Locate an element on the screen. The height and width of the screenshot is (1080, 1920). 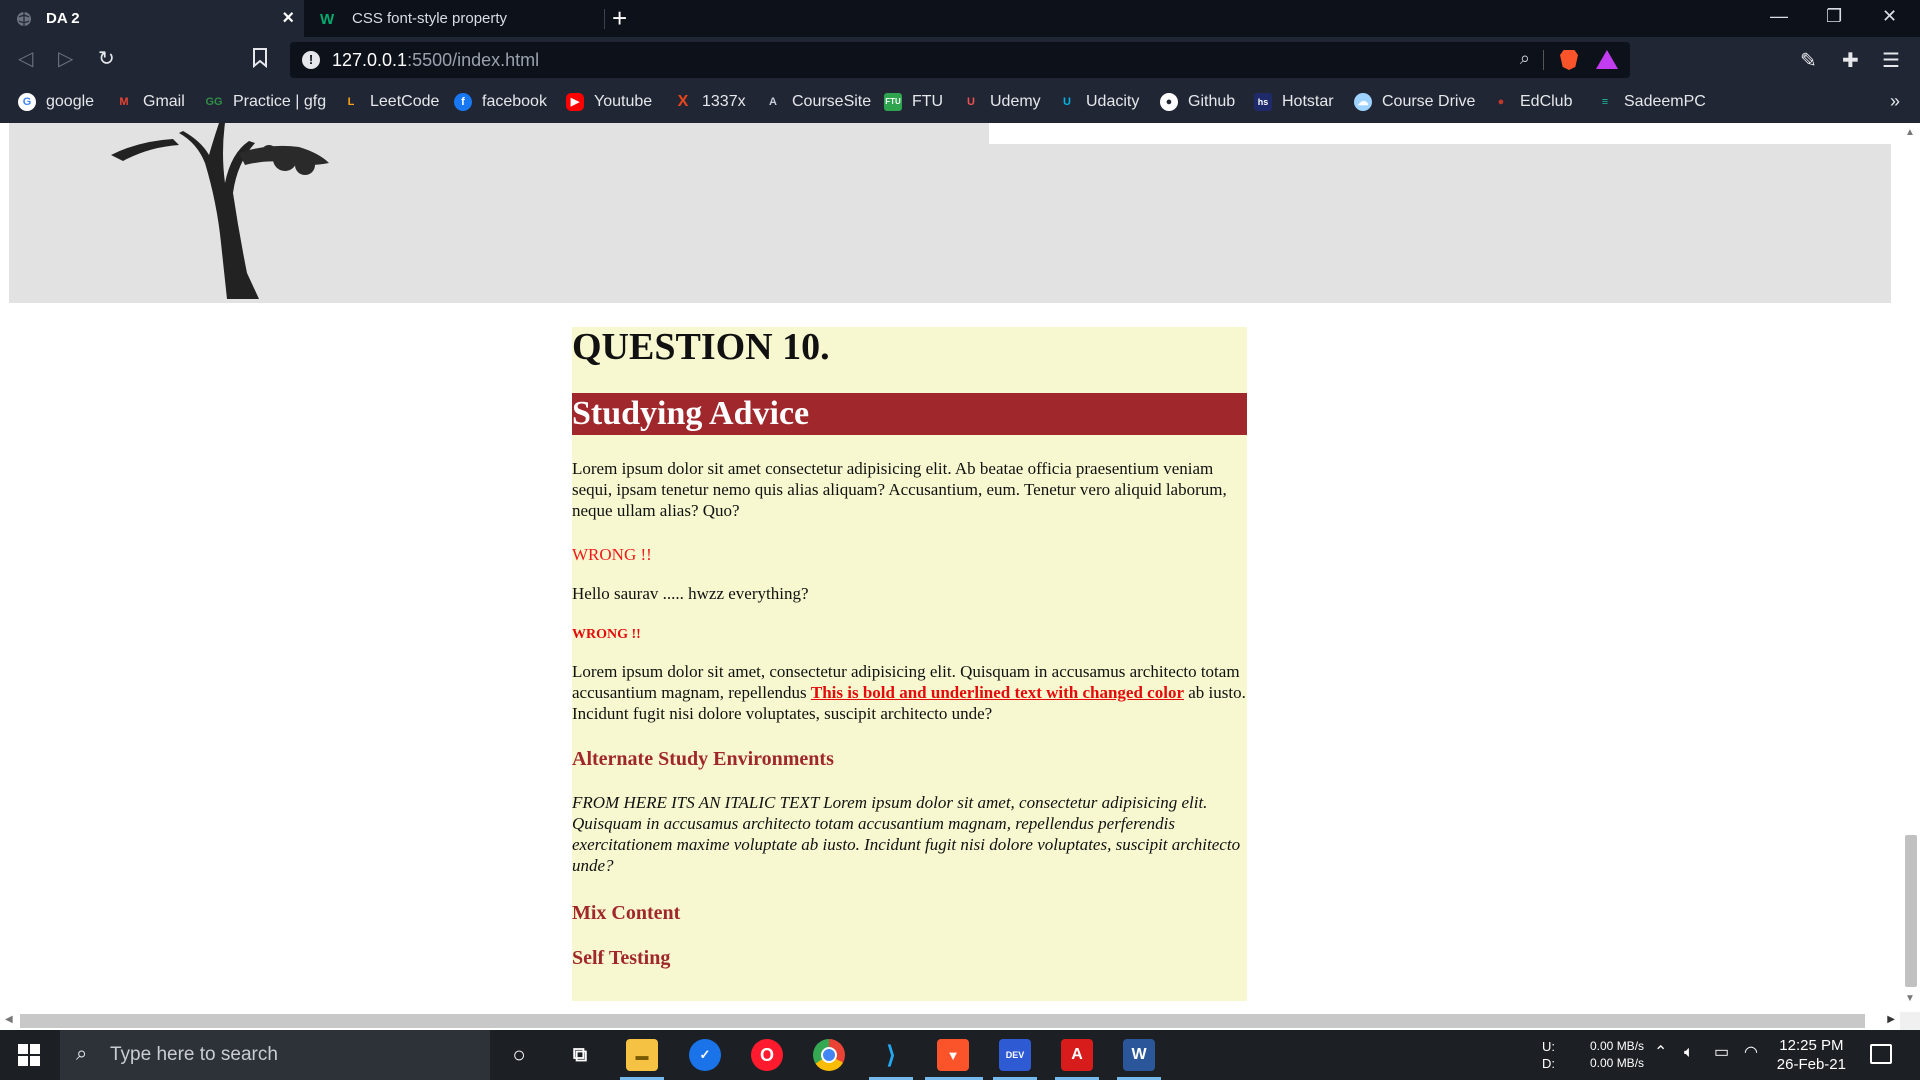
horizontal-scrollbar: ◀ ▶ is located at coordinates (950, 1021).